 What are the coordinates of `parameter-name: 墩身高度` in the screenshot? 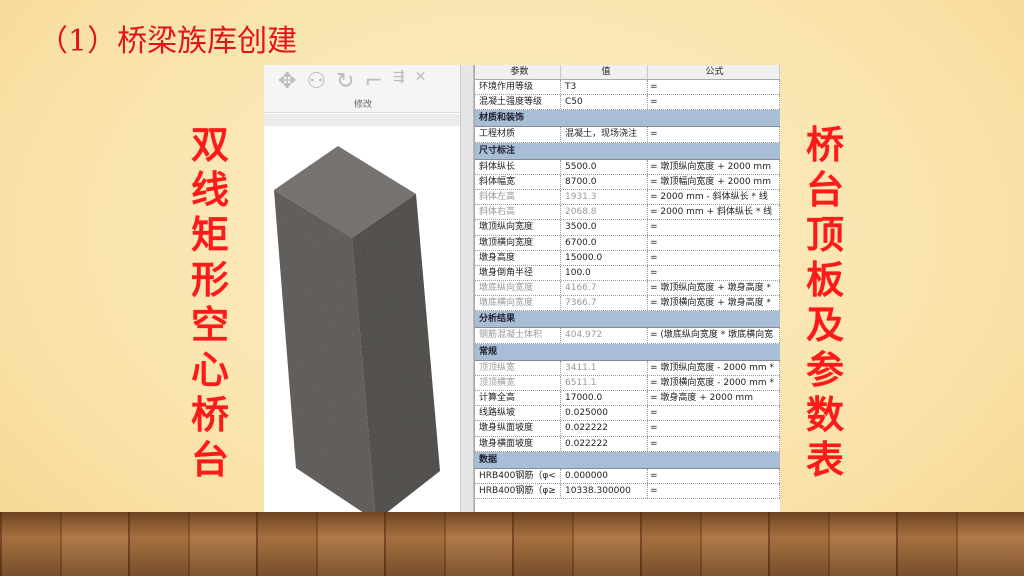 It's located at (518, 257).